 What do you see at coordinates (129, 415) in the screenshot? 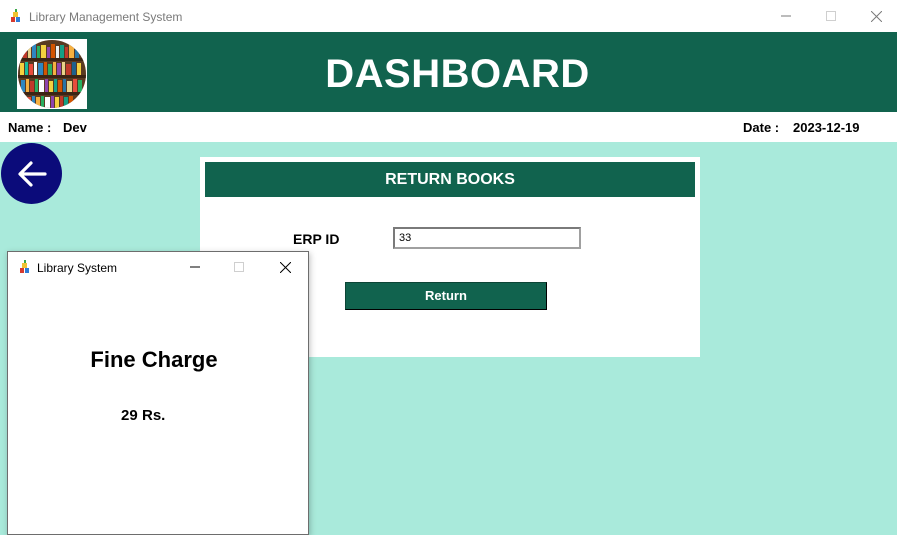
I see `fine-amount: 29` at bounding box center [129, 415].